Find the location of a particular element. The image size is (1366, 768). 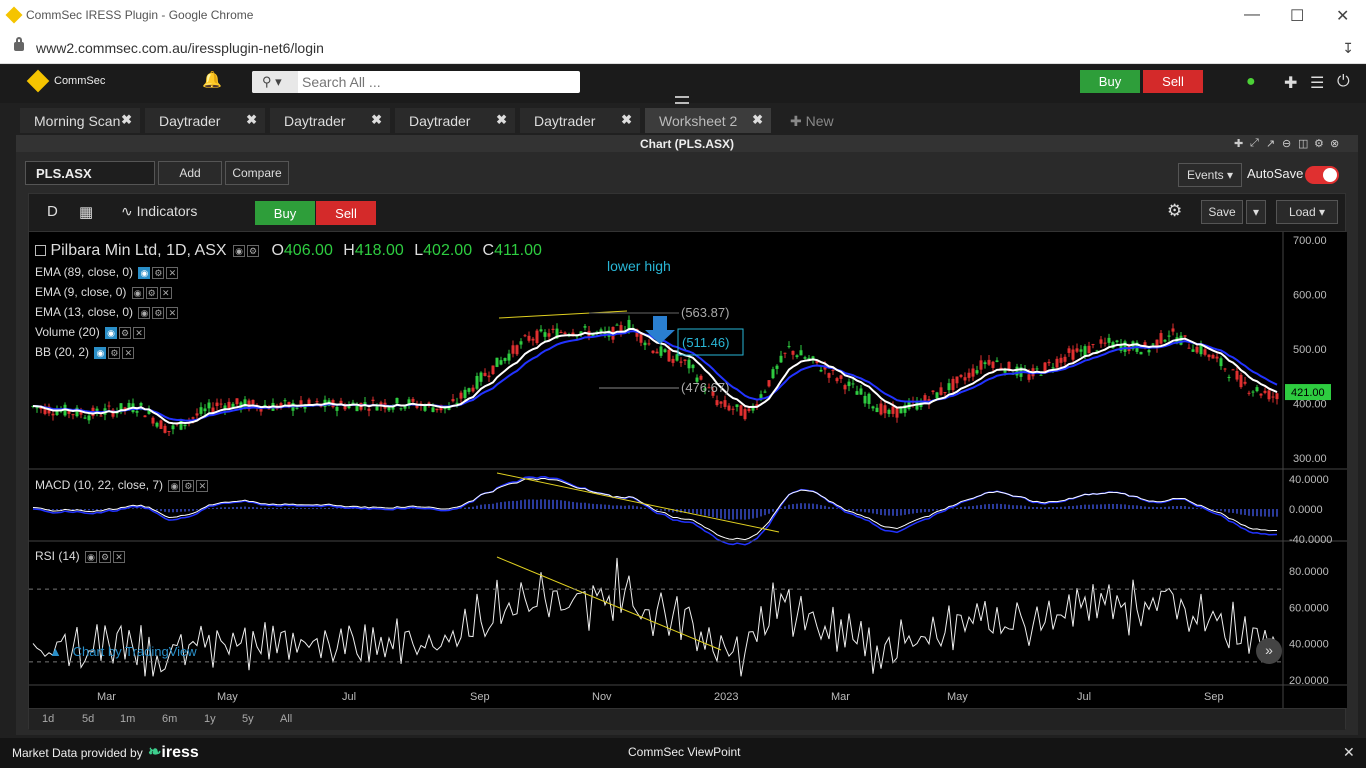

header-buy-button: Buy is located at coordinates (1110, 81).